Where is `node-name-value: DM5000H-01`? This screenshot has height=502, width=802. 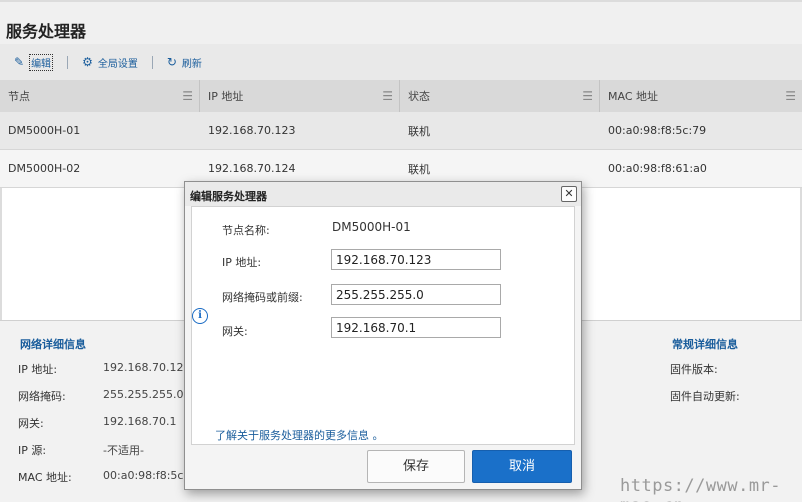 node-name-value: DM5000H-01 is located at coordinates (371, 227).